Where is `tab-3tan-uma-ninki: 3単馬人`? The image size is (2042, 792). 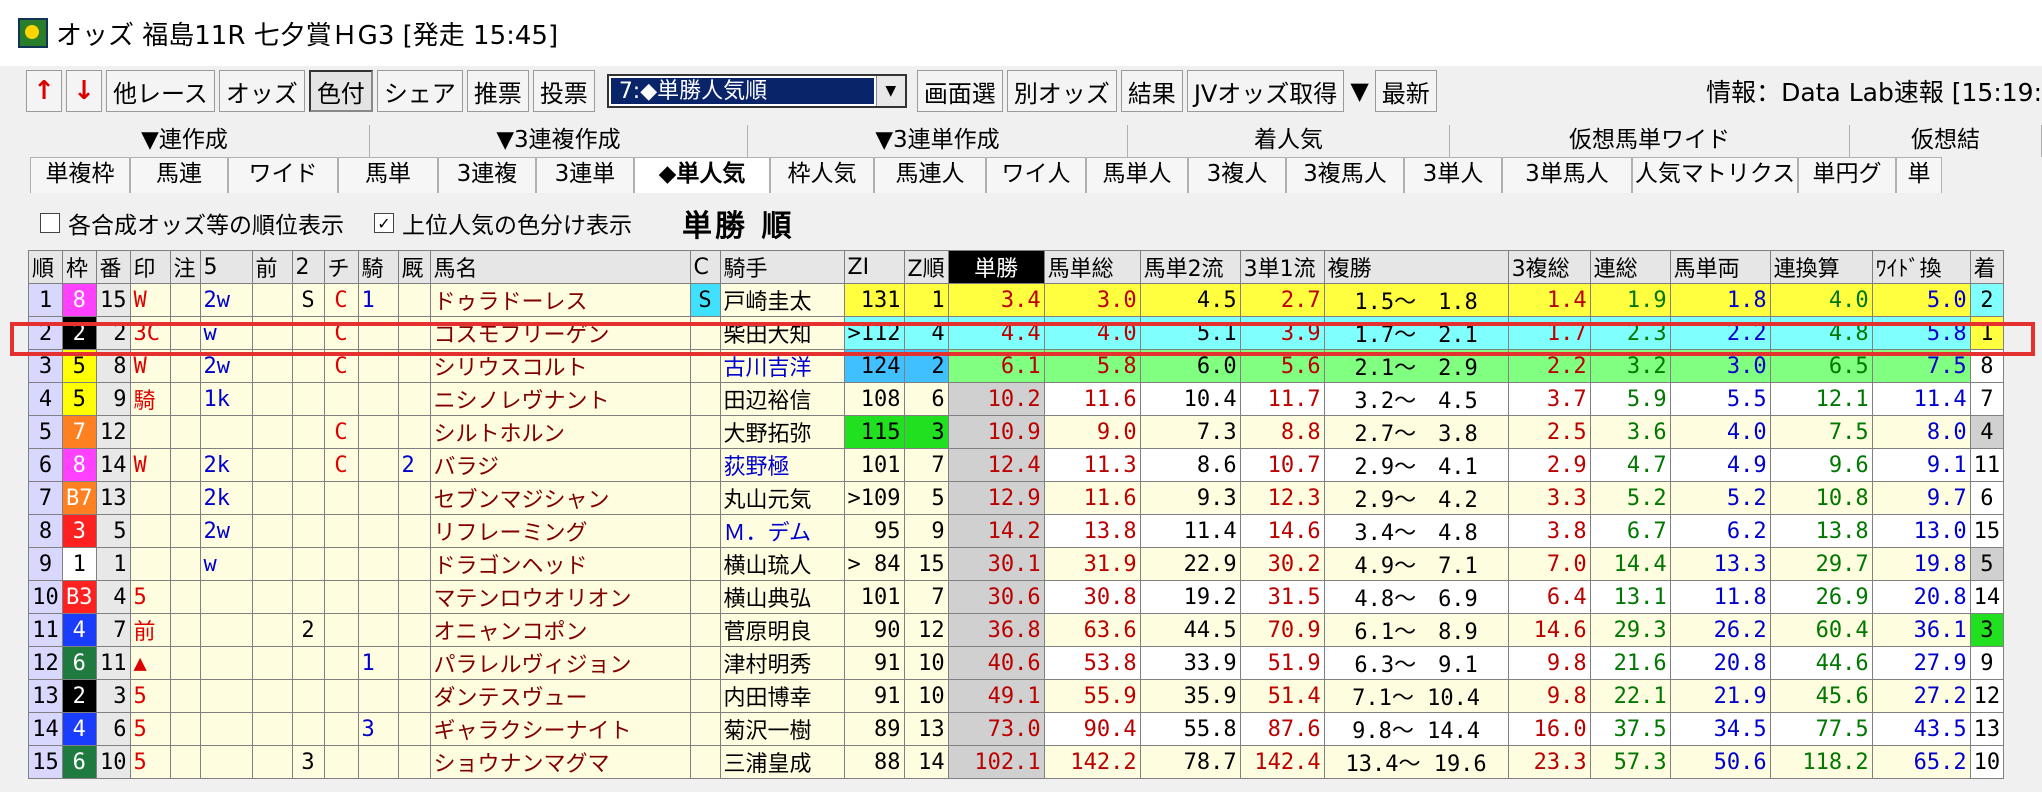 tab-3tan-uma-ninki: 3単馬人 is located at coordinates (1567, 175).